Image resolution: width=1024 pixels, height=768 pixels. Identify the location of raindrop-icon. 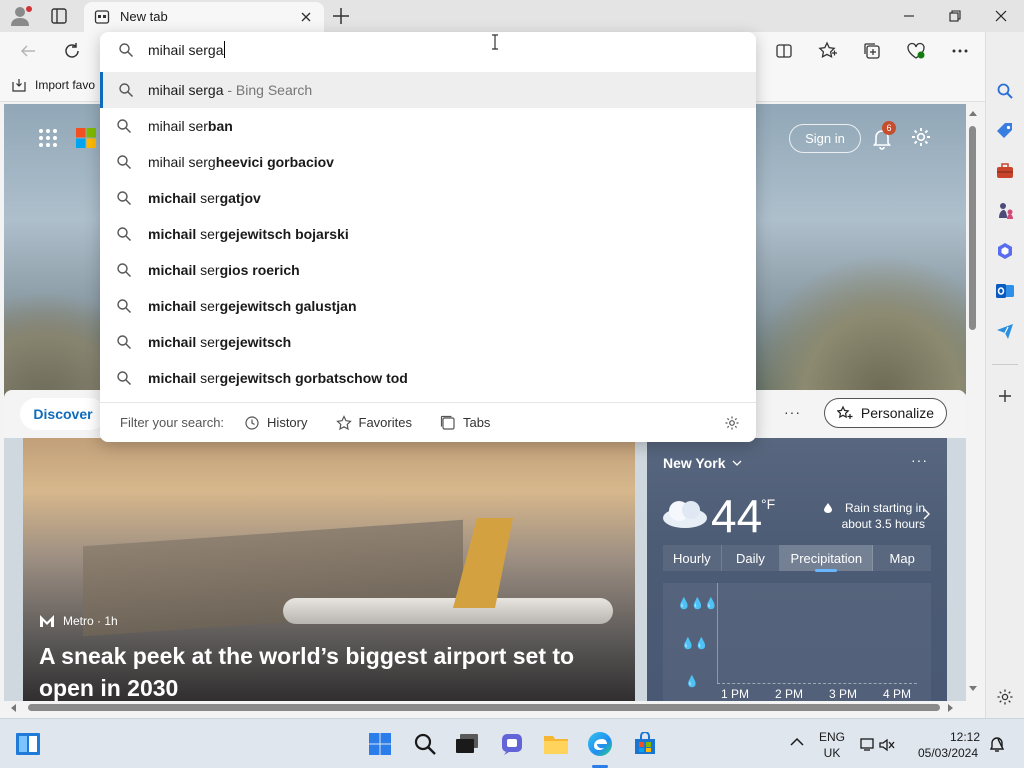
(828, 508).